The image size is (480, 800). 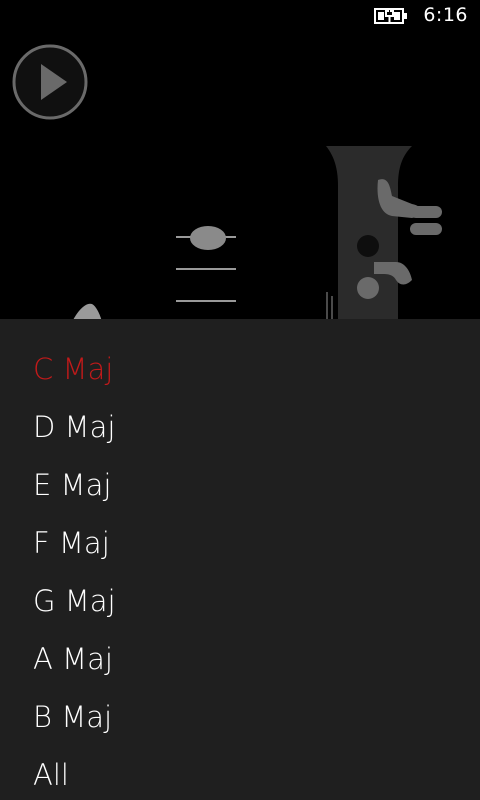 What do you see at coordinates (71, 543) in the screenshot?
I see `scale-item-f-maj: F Maj` at bounding box center [71, 543].